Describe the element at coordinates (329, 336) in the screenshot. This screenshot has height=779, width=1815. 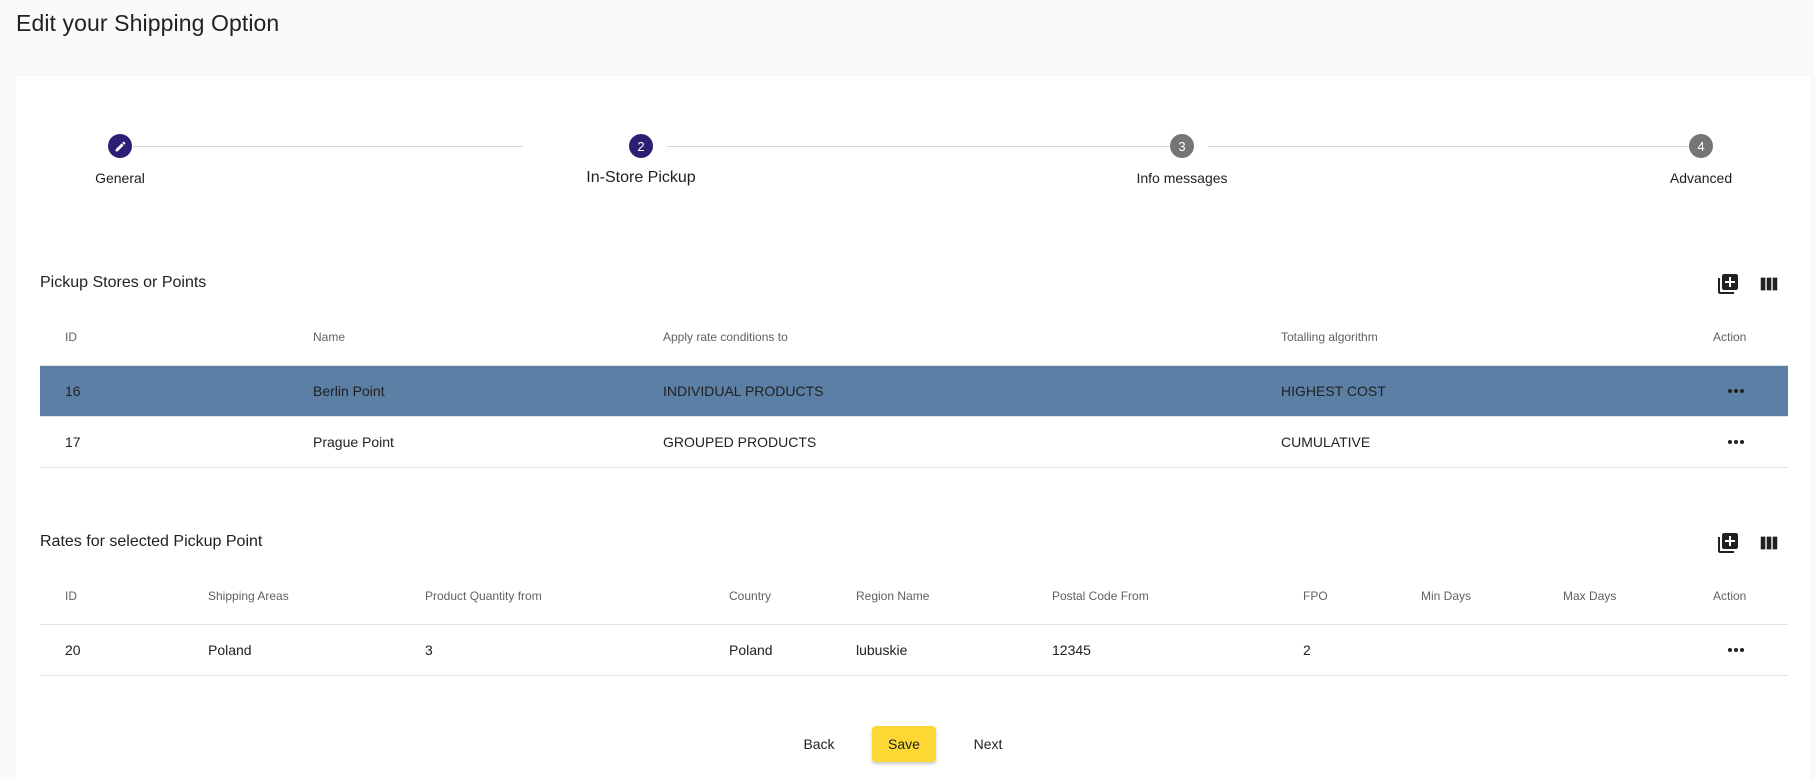
I see `column-header-name: Name` at that location.